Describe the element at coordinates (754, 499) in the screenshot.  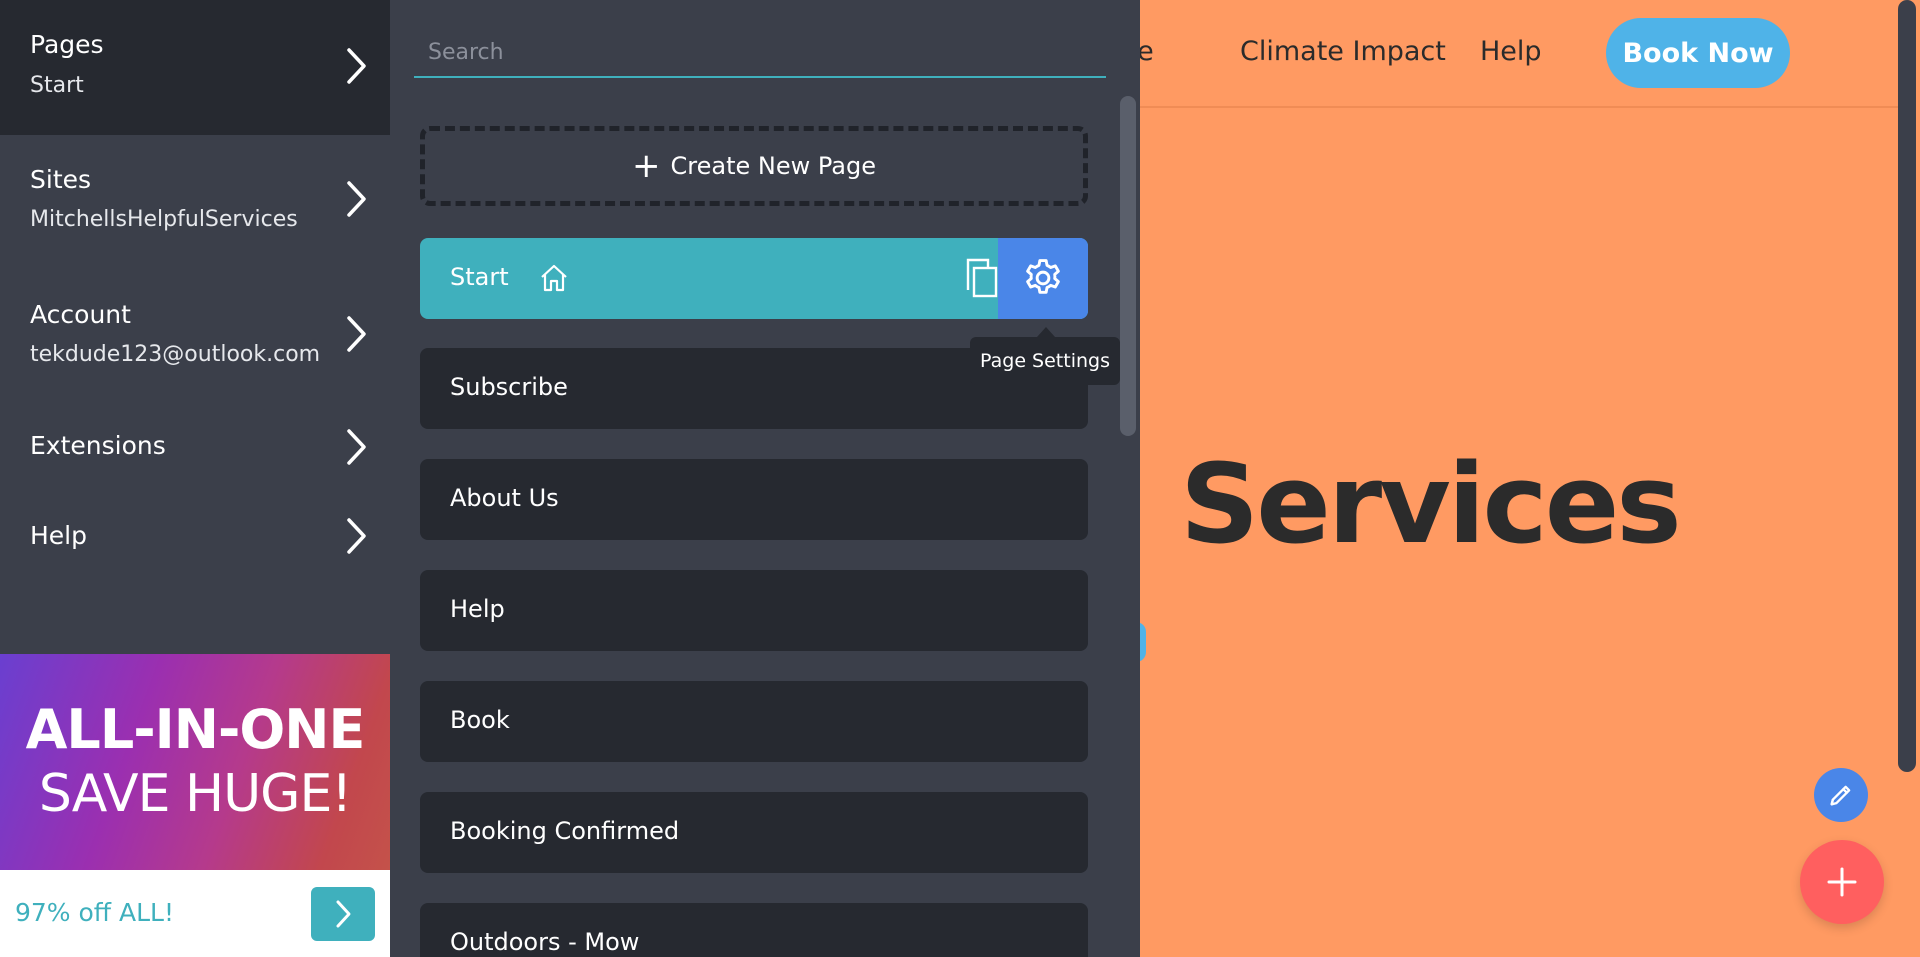
I see `page-row-about-us: About Us` at that location.